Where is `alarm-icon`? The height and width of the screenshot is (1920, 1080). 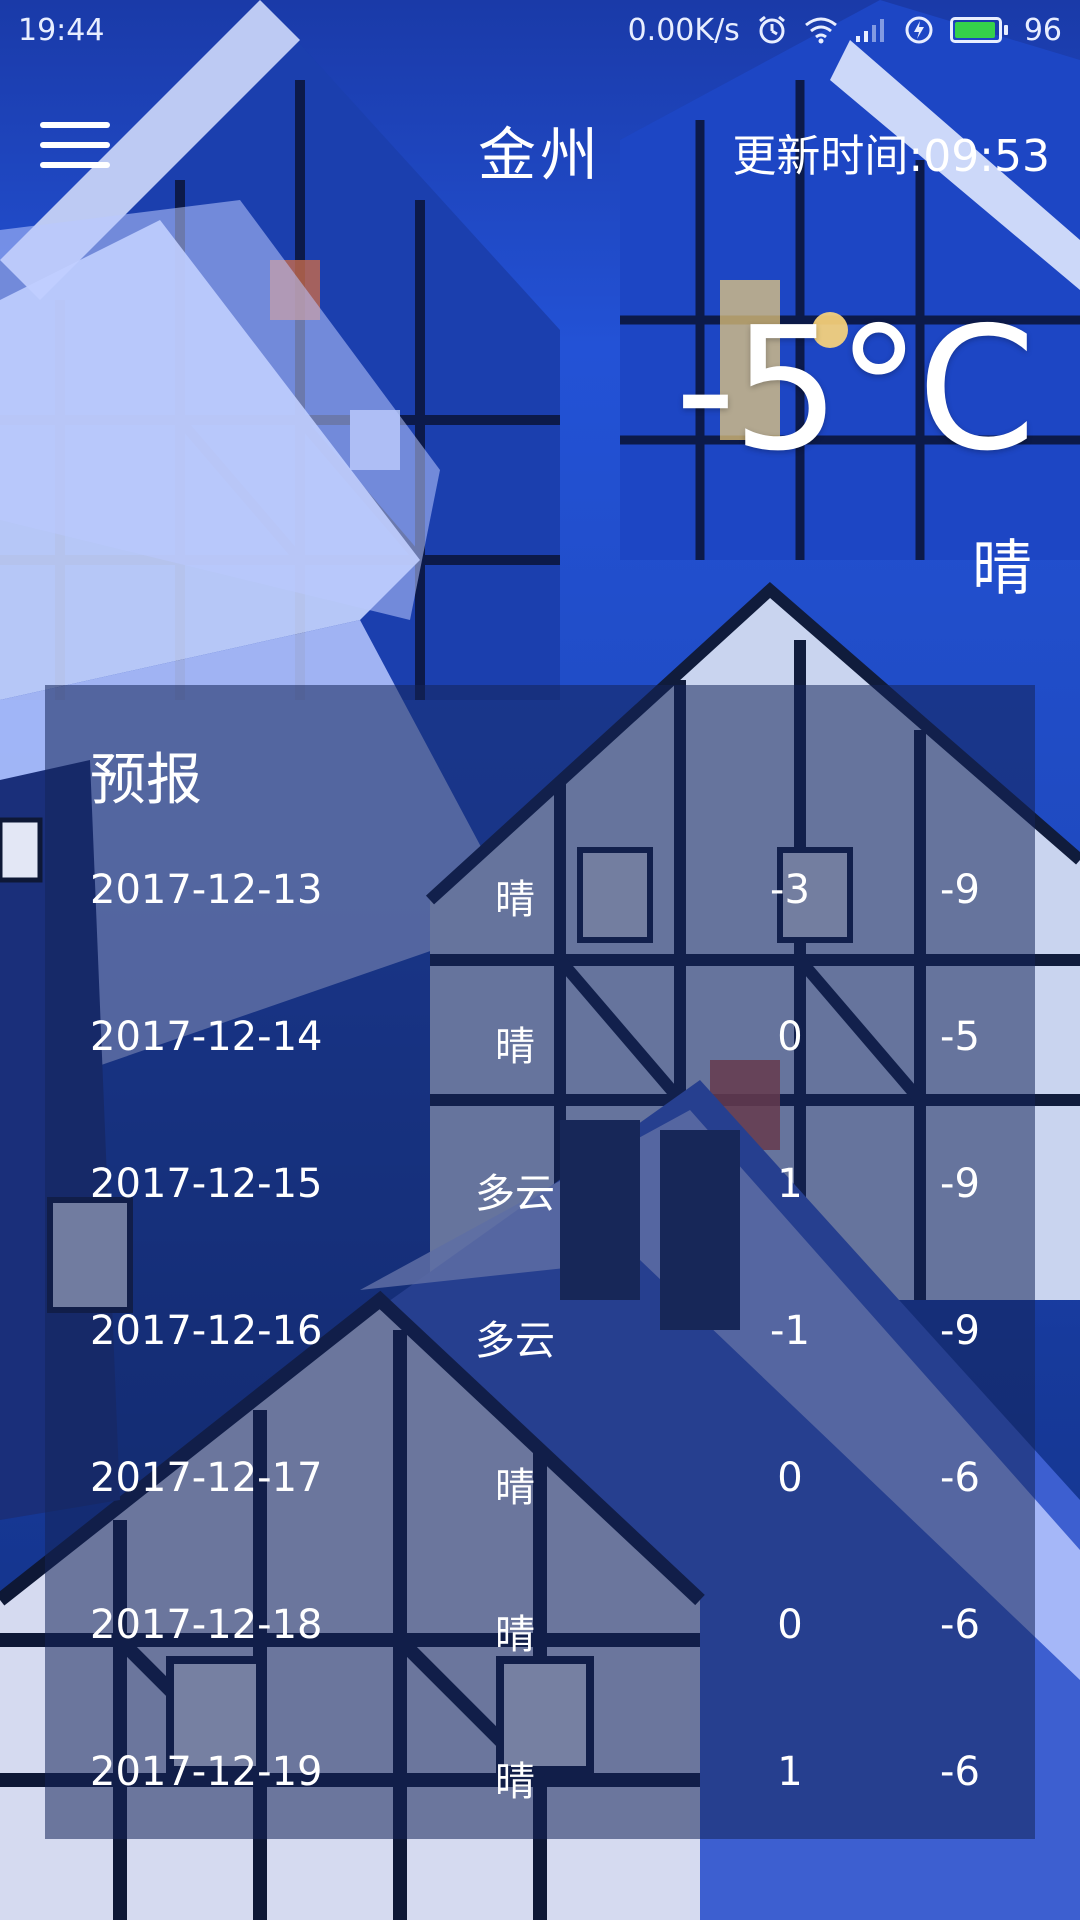
alarm-icon is located at coordinates (772, 30).